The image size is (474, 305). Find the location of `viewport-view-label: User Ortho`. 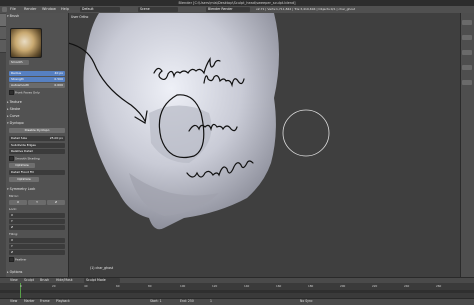

viewport-view-label: User Ortho is located at coordinates (80, 17).